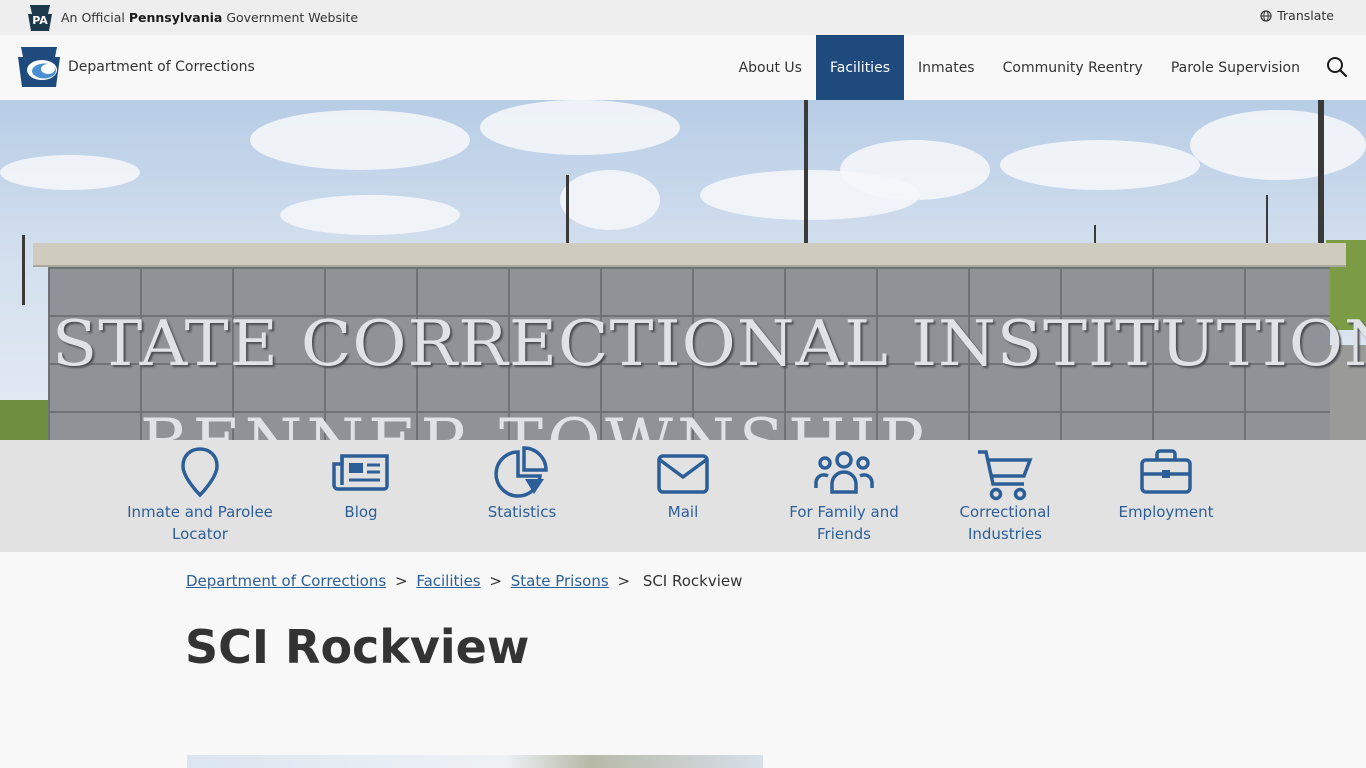 The height and width of the screenshot is (768, 1366). I want to click on quick-link-employment: Employment, so click(1166, 496).